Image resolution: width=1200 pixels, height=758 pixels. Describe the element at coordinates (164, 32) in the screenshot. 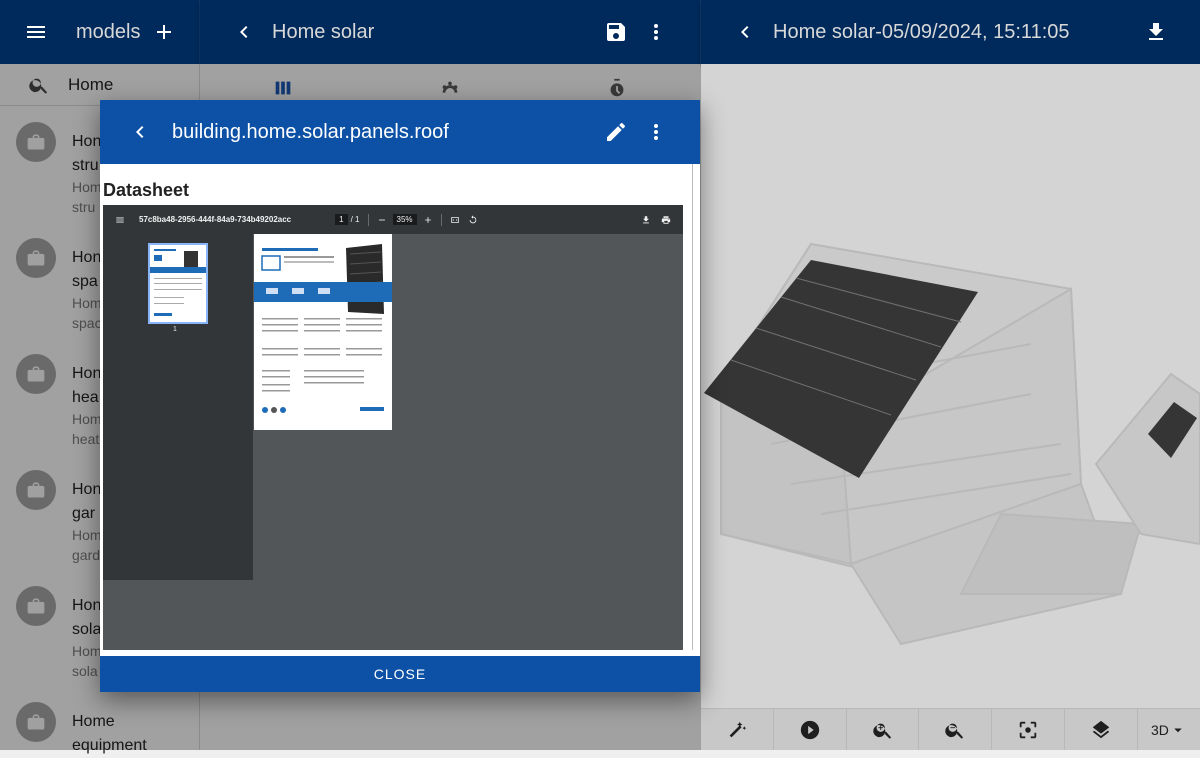

I see `add-icon` at that location.